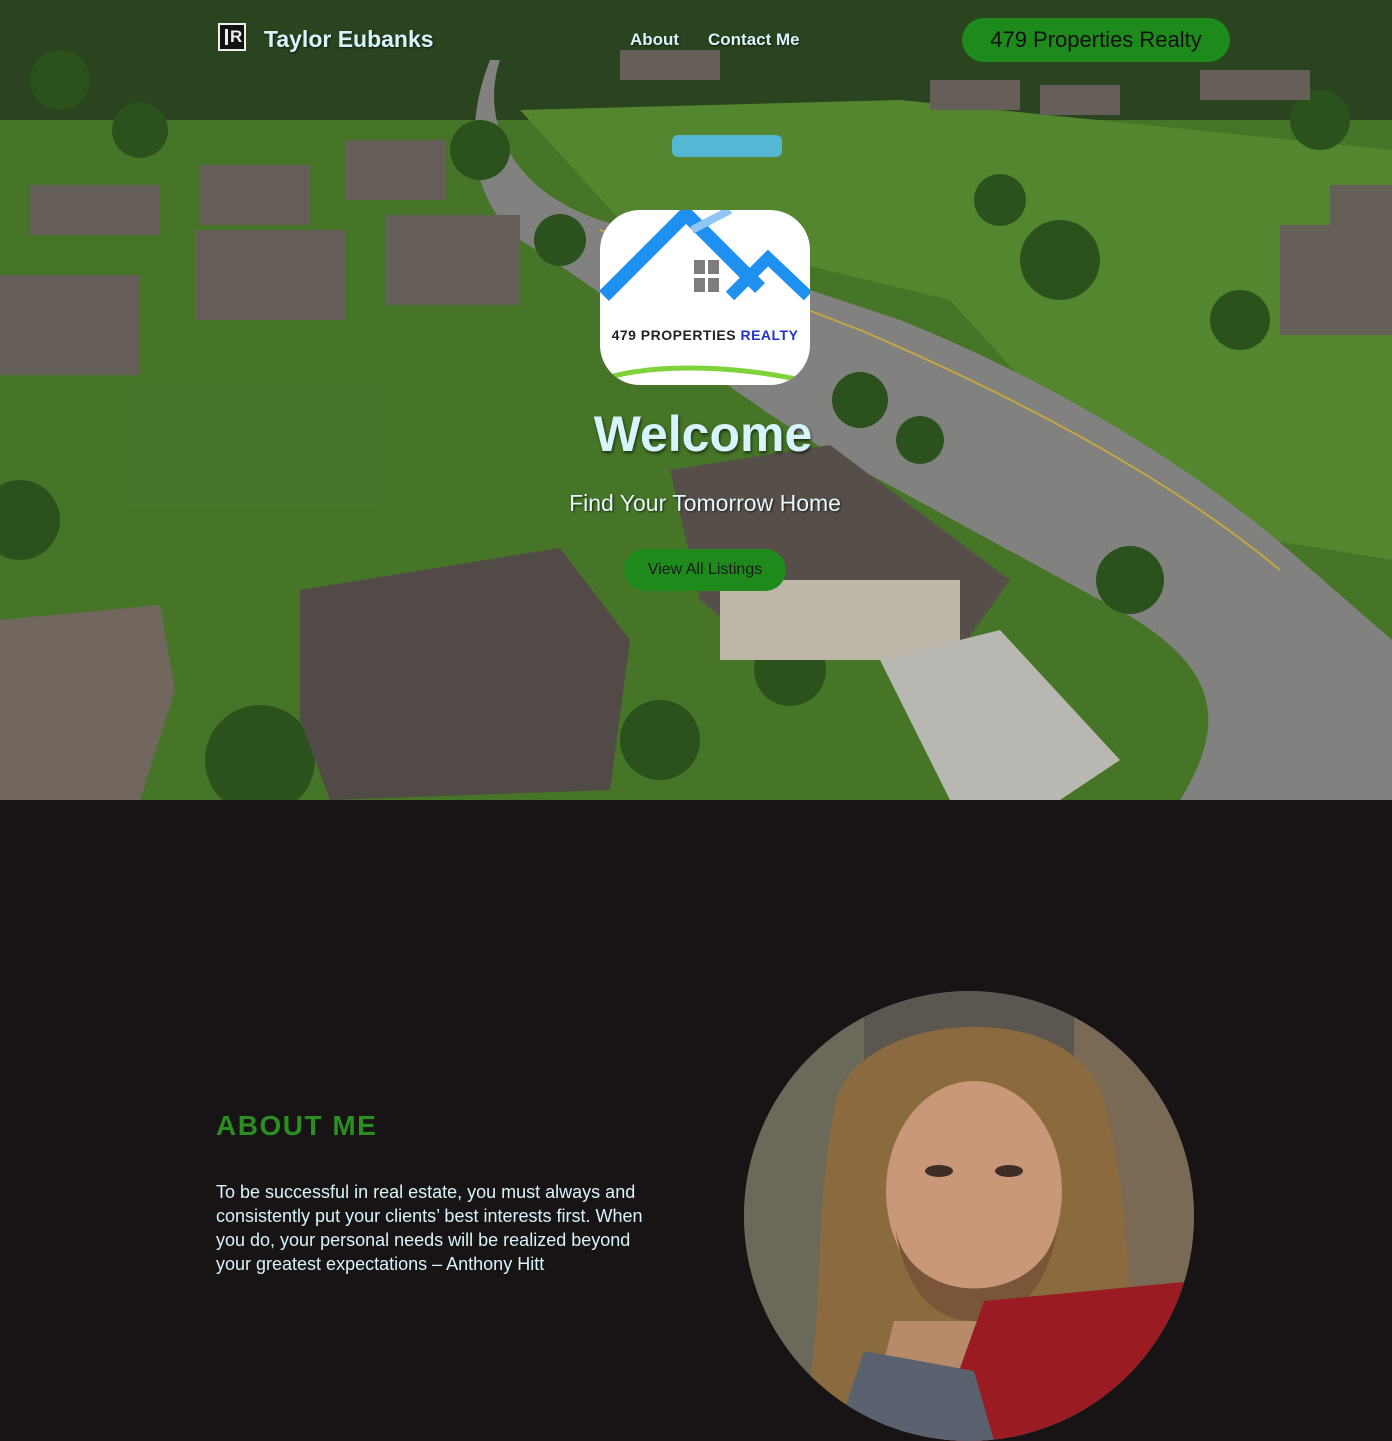  What do you see at coordinates (232, 37) in the screenshot?
I see `realtor-logo-icon` at bounding box center [232, 37].